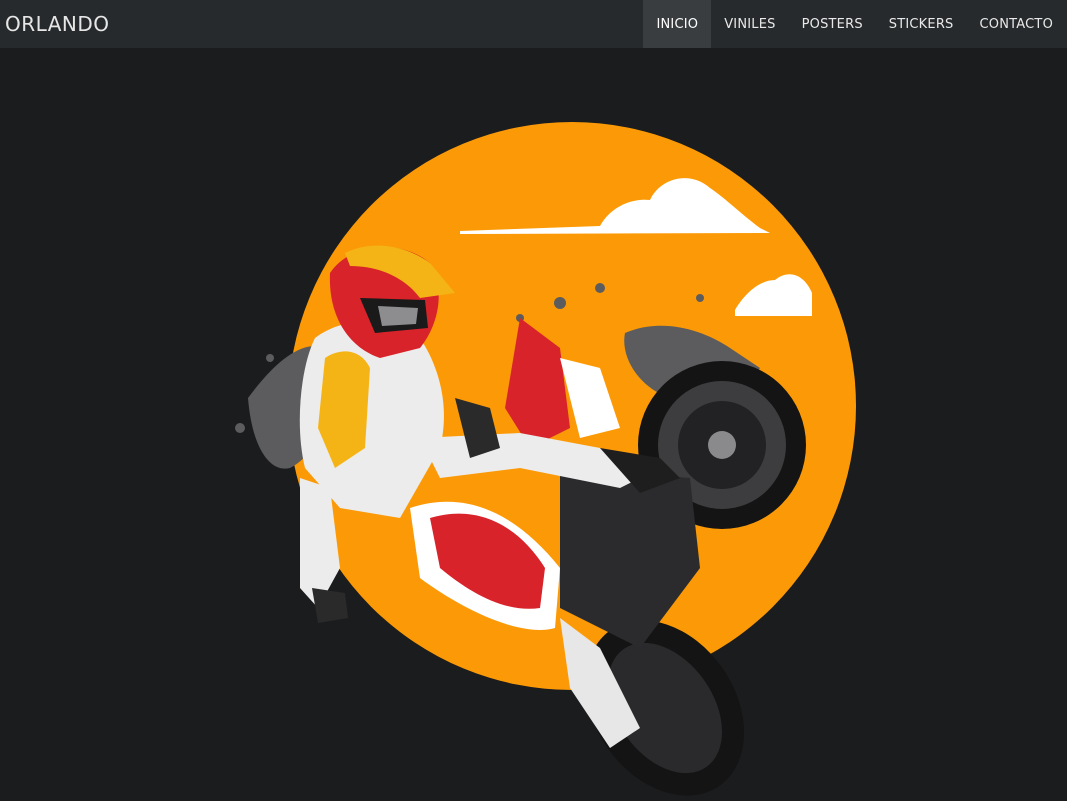  Describe the element at coordinates (832, 24) in the screenshot. I see `nav-link-posters: POSTERS` at that location.